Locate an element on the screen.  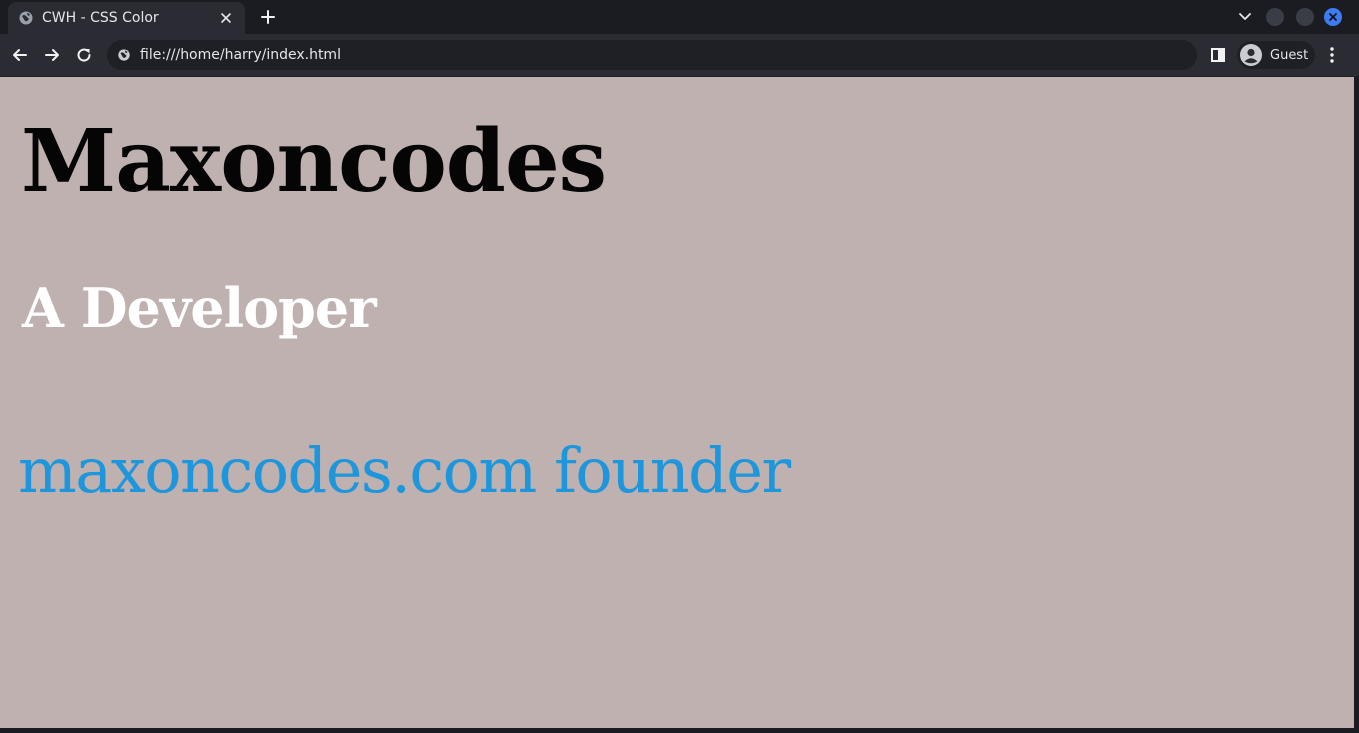
chevron-down-icon is located at coordinates (1245, 16).